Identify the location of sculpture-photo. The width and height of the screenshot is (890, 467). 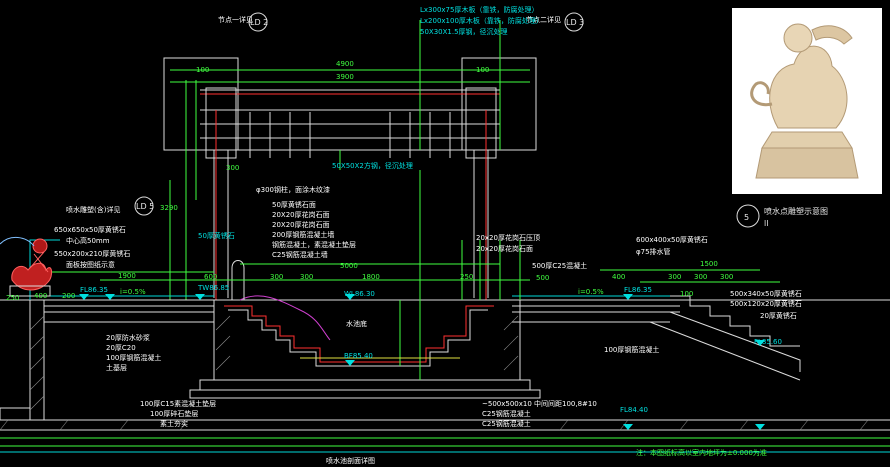
(807, 101).